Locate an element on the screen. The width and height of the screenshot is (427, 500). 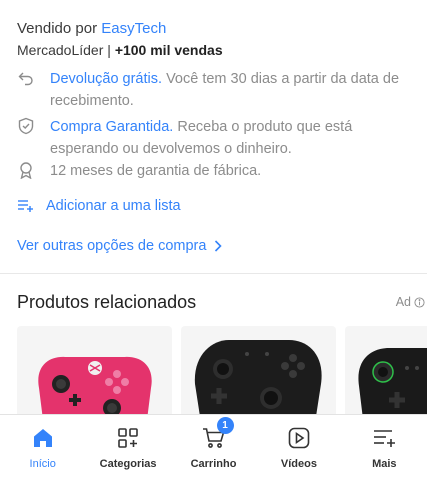
free-return-link: Devolução grátis. is located at coordinates (106, 79).